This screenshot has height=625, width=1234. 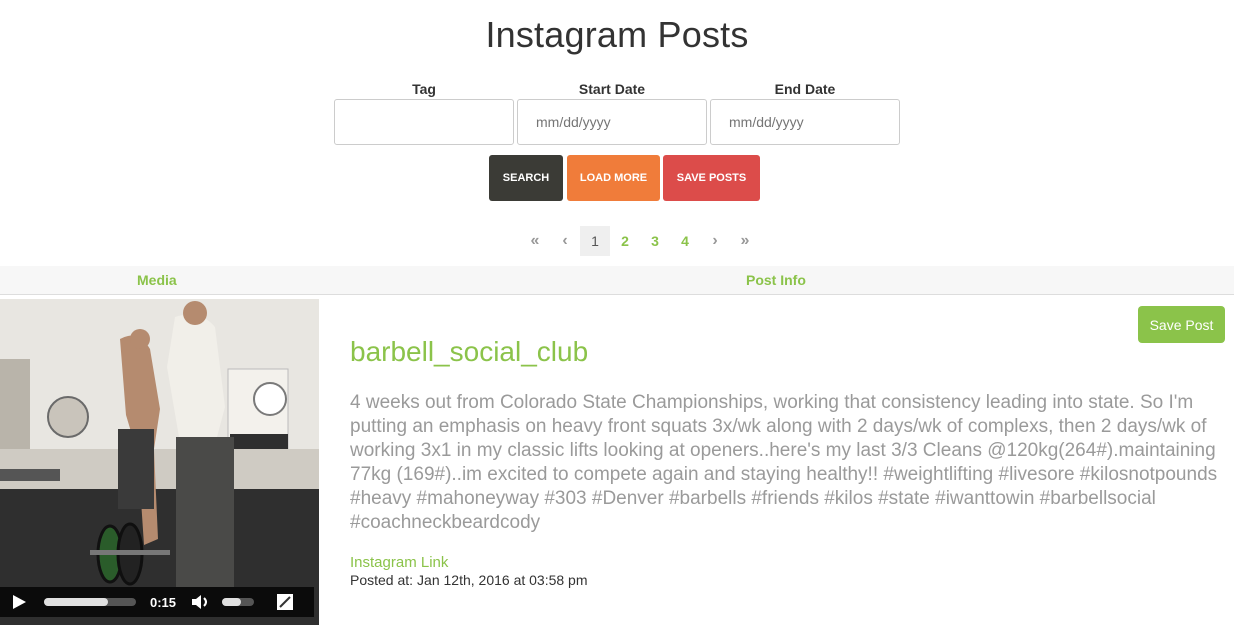 I want to click on post-info-column-header: Post Info, so click(x=776, y=280).